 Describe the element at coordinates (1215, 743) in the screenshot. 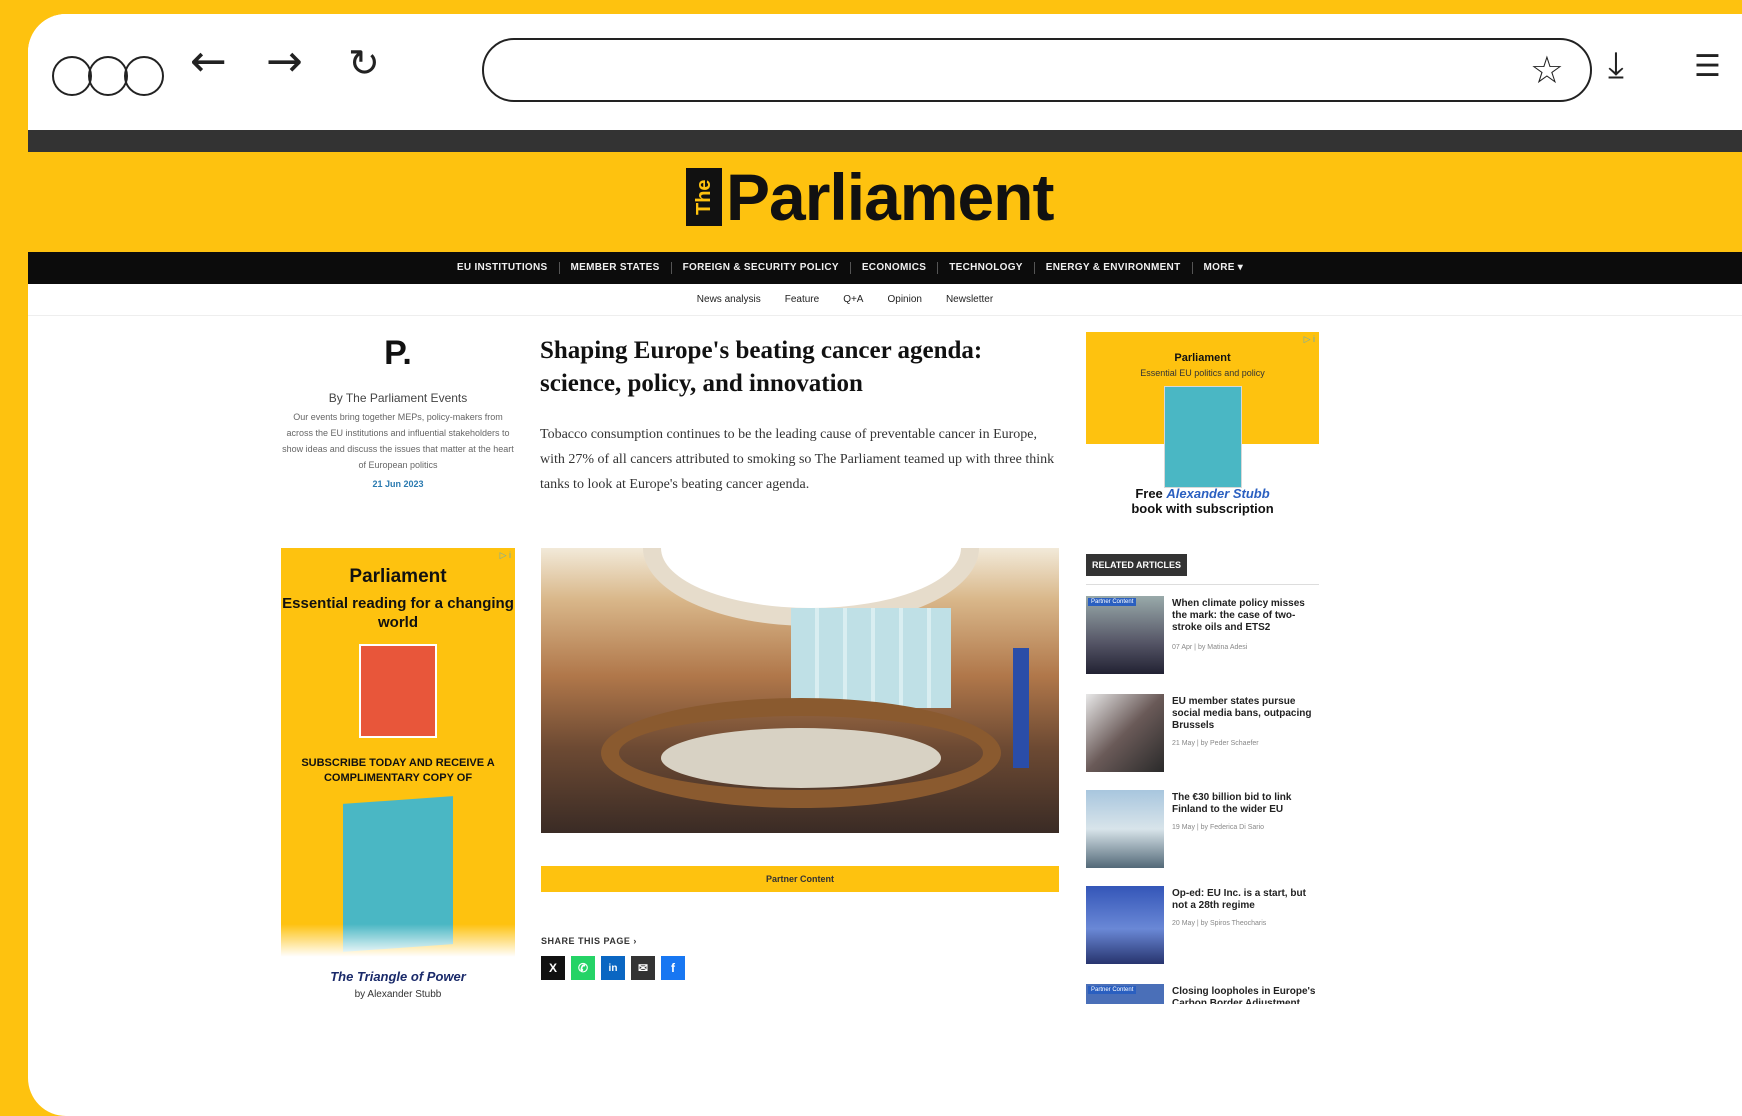

I see `related-meta: 21 May | by Peder Schaefer` at that location.